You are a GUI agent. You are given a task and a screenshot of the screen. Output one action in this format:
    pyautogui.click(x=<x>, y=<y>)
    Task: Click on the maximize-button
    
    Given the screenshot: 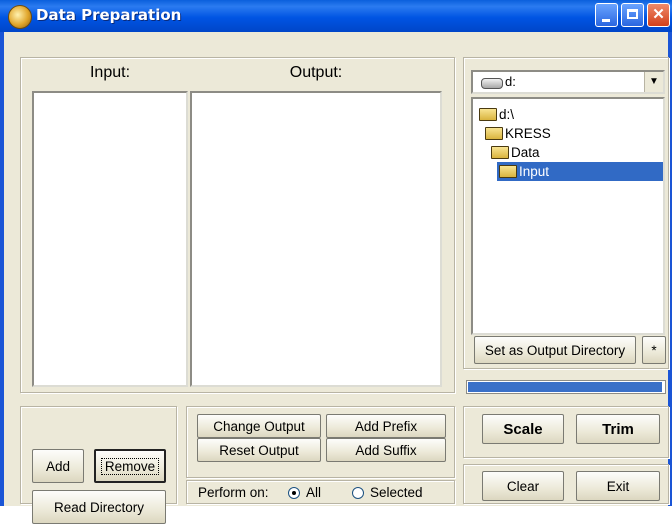 What is the action you would take?
    pyautogui.click(x=632, y=15)
    